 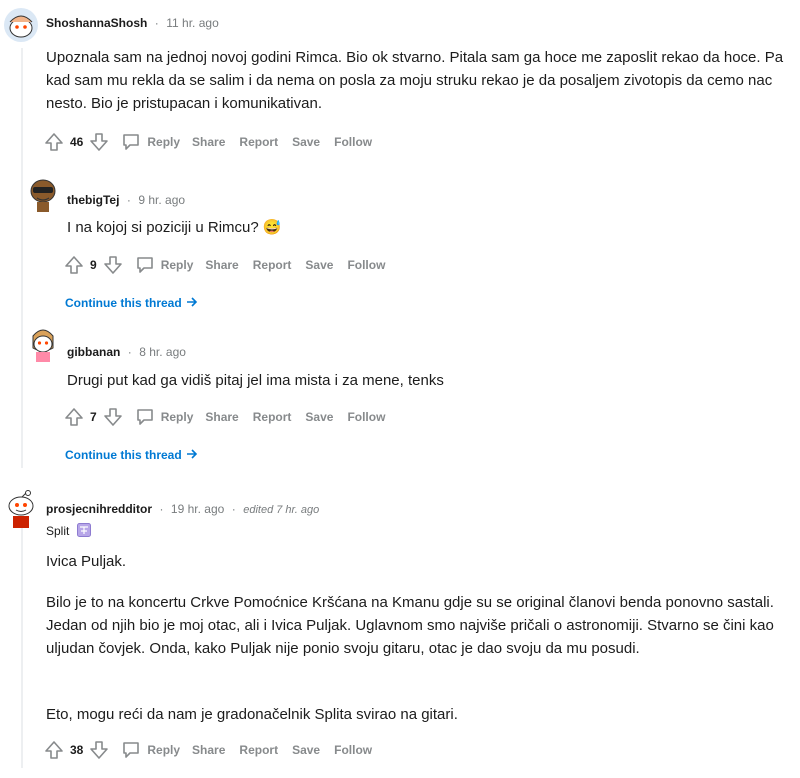 What do you see at coordinates (126, 352) in the screenshot?
I see `comment-header: gibbanan · 8 hr. ago` at bounding box center [126, 352].